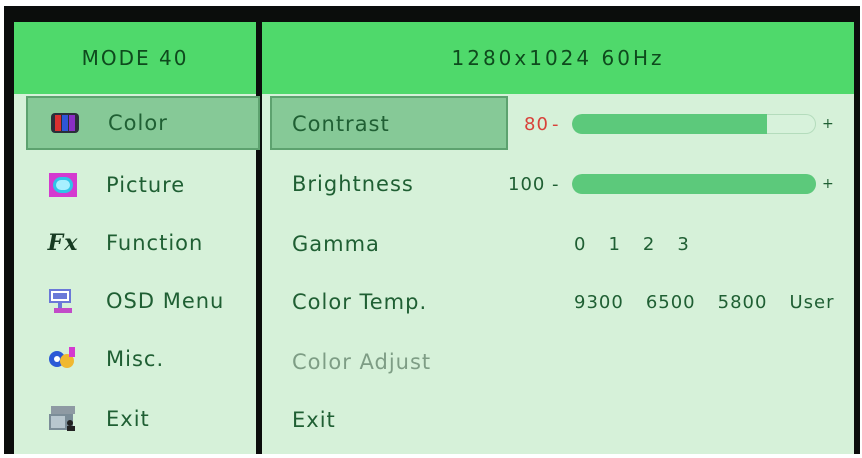  I want to click on menu-item-picture: Picture, so click(142, 185).